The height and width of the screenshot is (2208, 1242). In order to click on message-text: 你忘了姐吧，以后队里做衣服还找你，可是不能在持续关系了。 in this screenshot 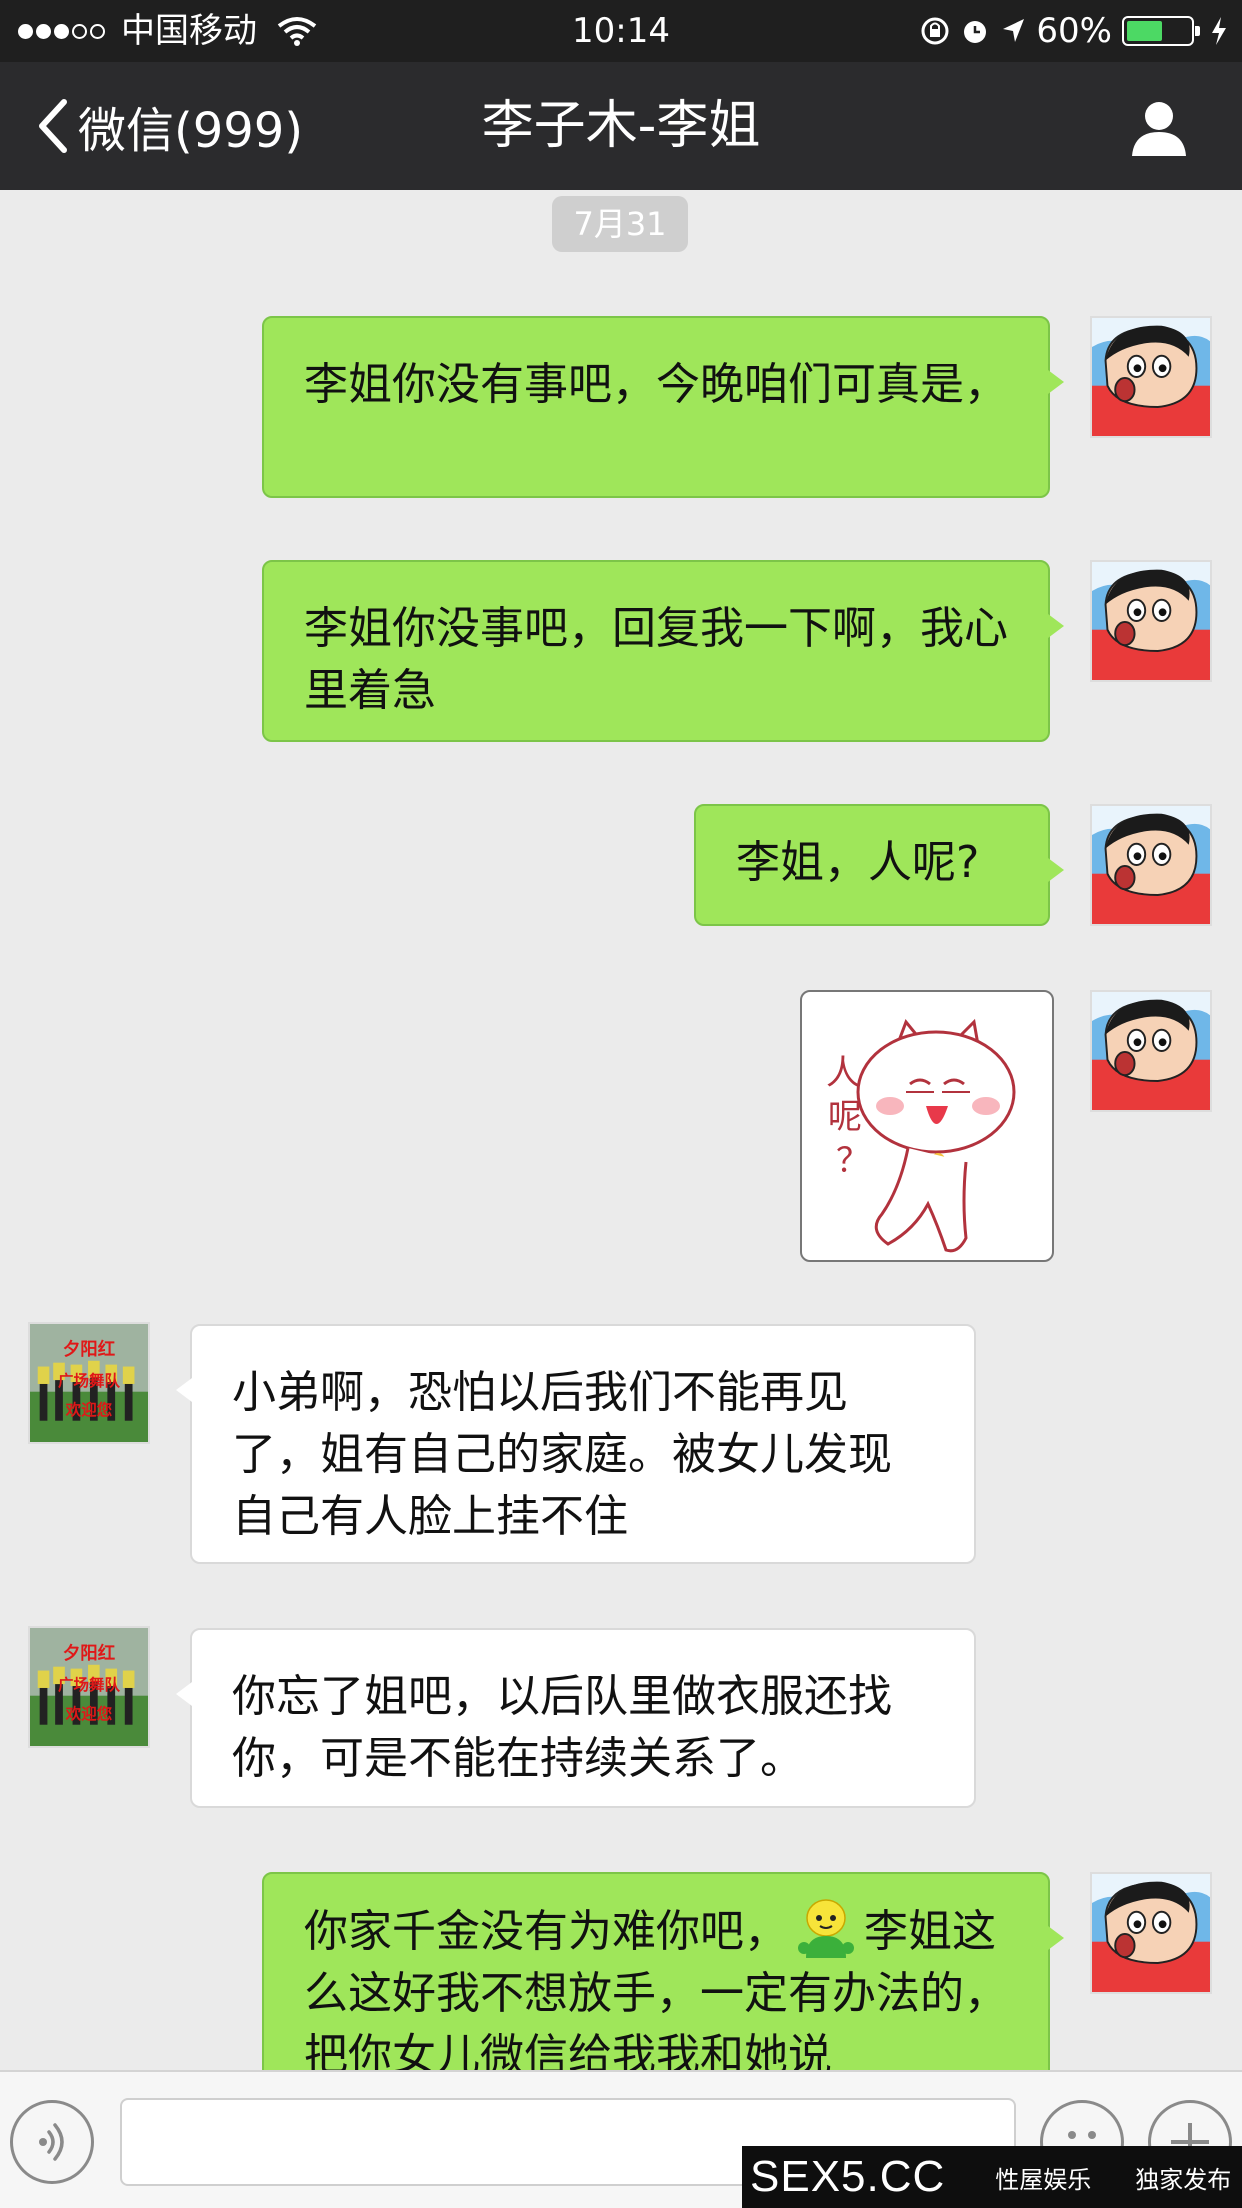, I will do `click(562, 1727)`.